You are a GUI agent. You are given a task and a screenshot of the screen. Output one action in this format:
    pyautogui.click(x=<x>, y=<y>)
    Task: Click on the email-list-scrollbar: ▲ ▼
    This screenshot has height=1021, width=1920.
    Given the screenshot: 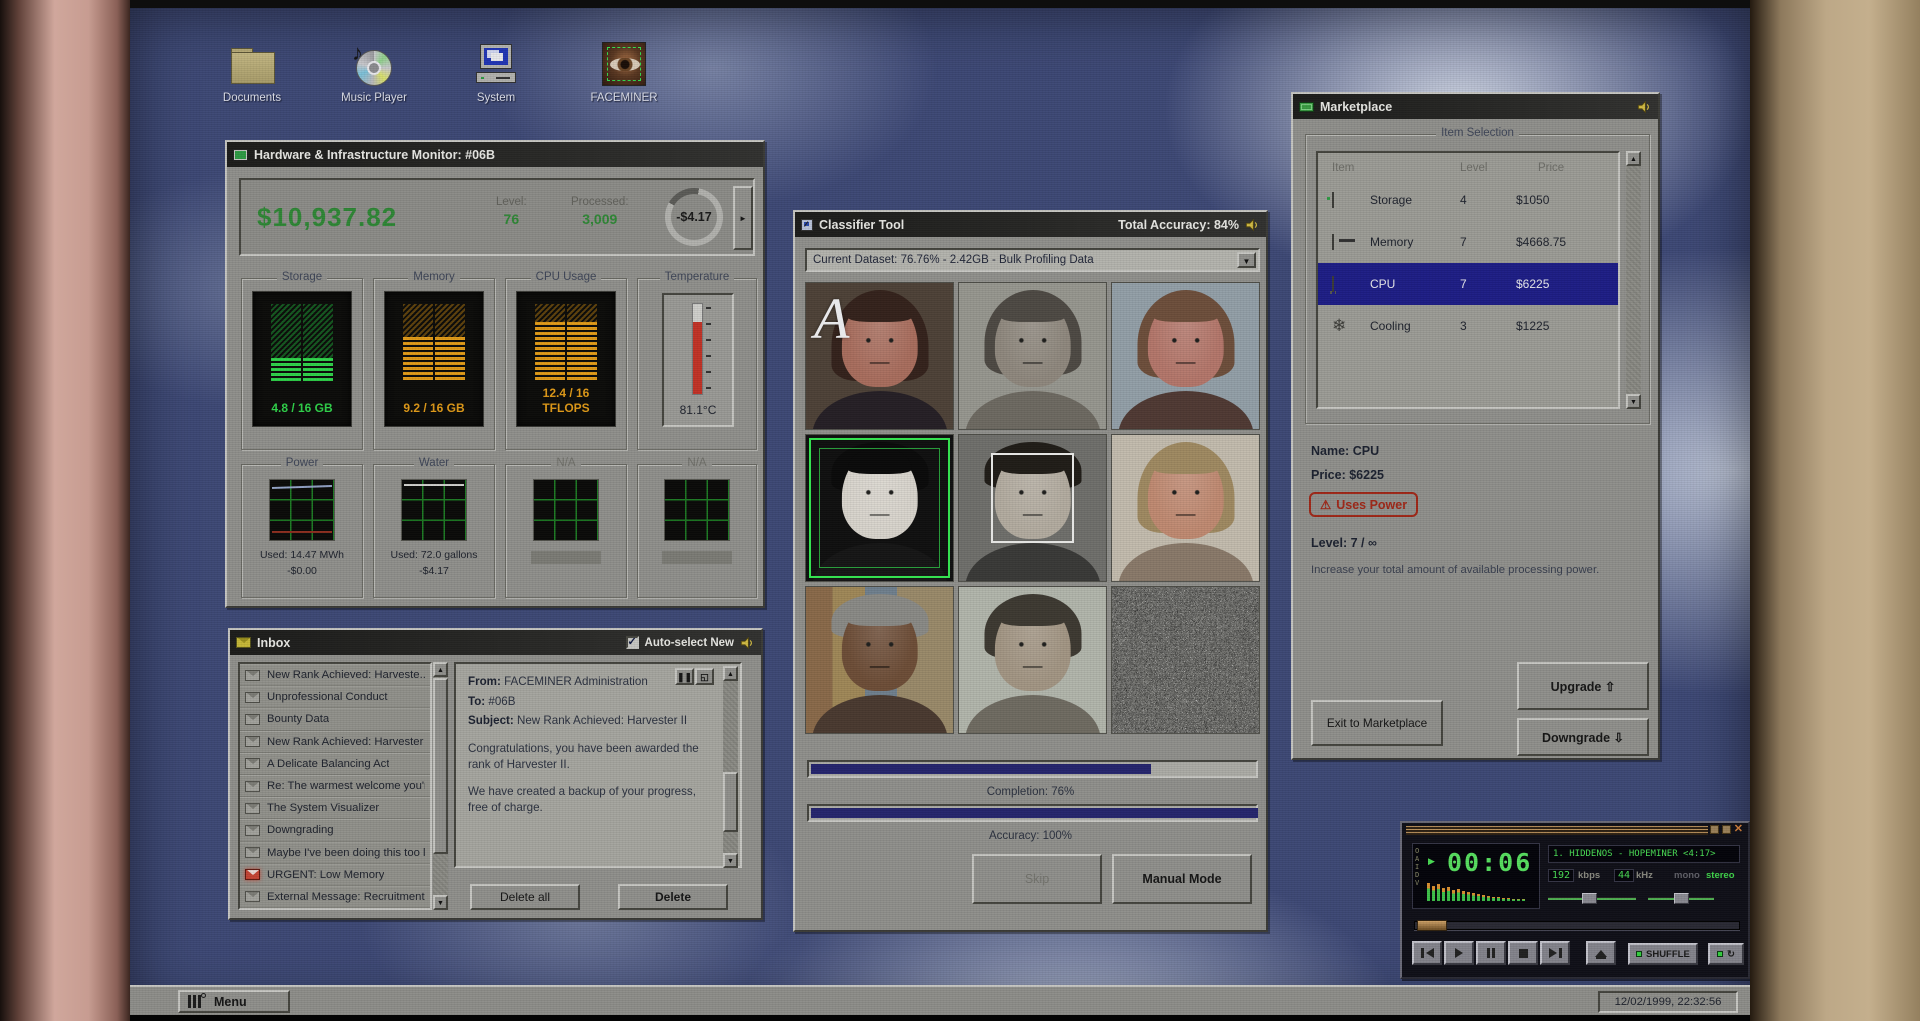 What is the action you would take?
    pyautogui.click(x=440, y=786)
    